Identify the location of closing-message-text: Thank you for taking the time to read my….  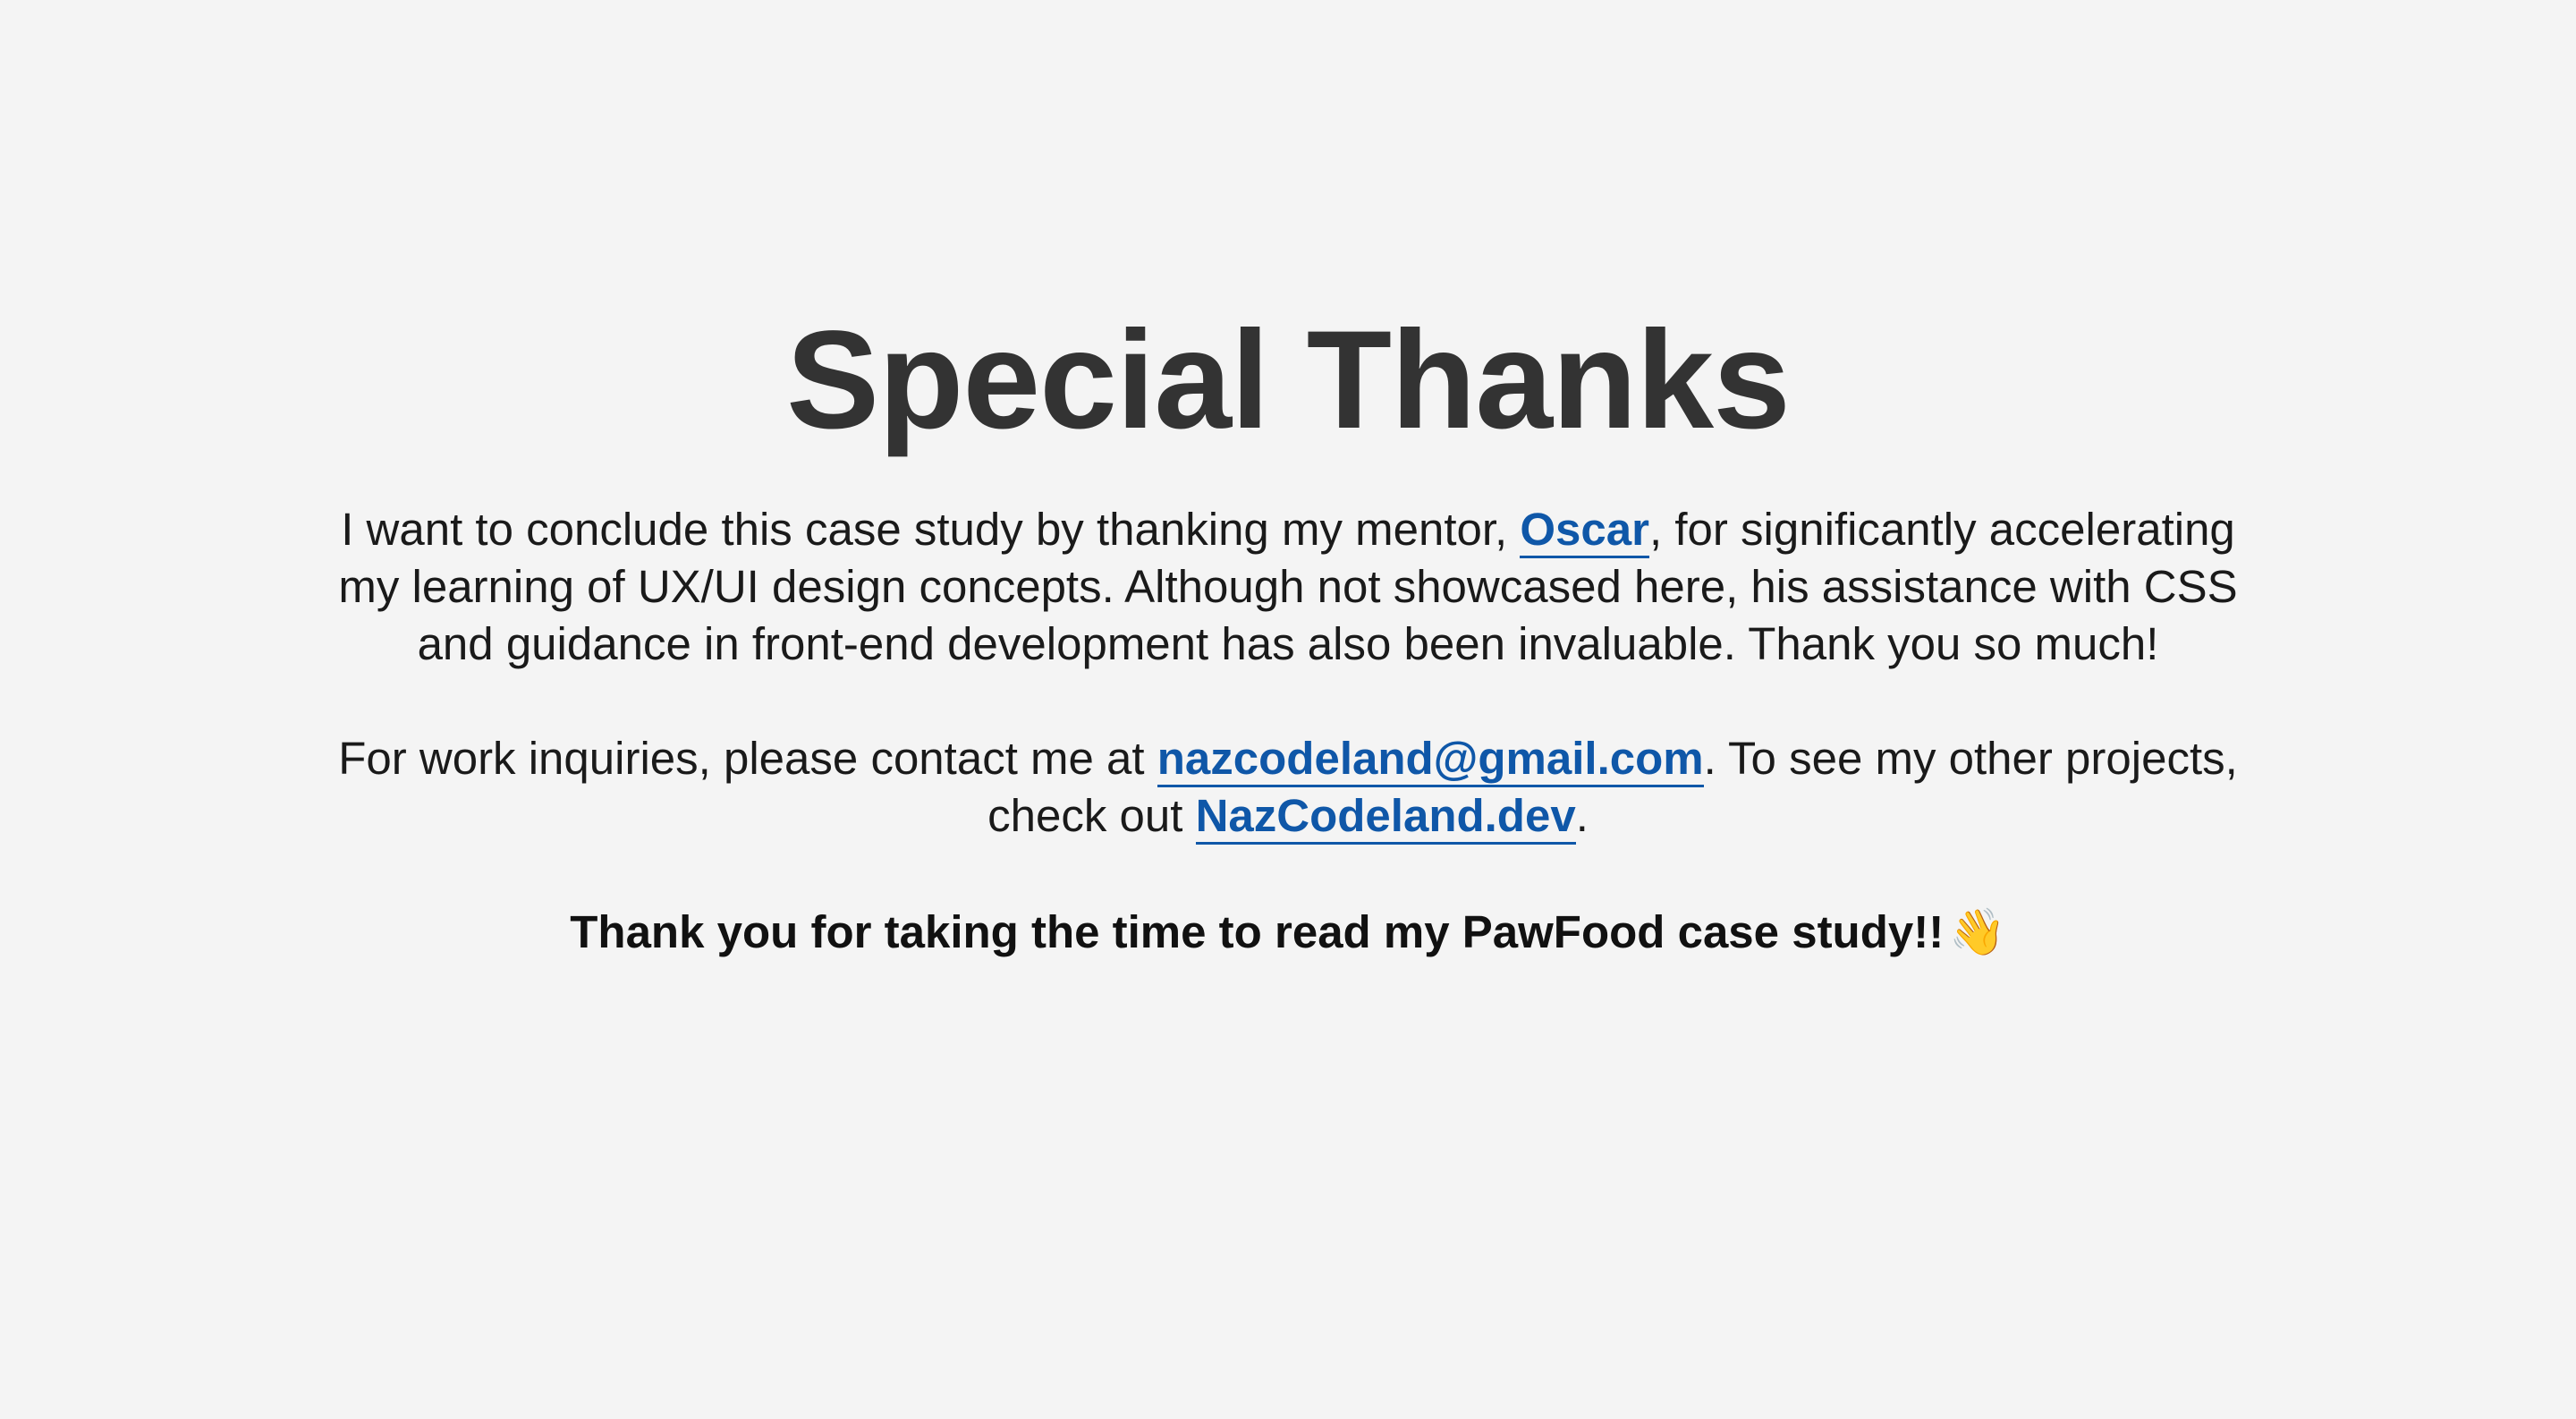
(1257, 931).